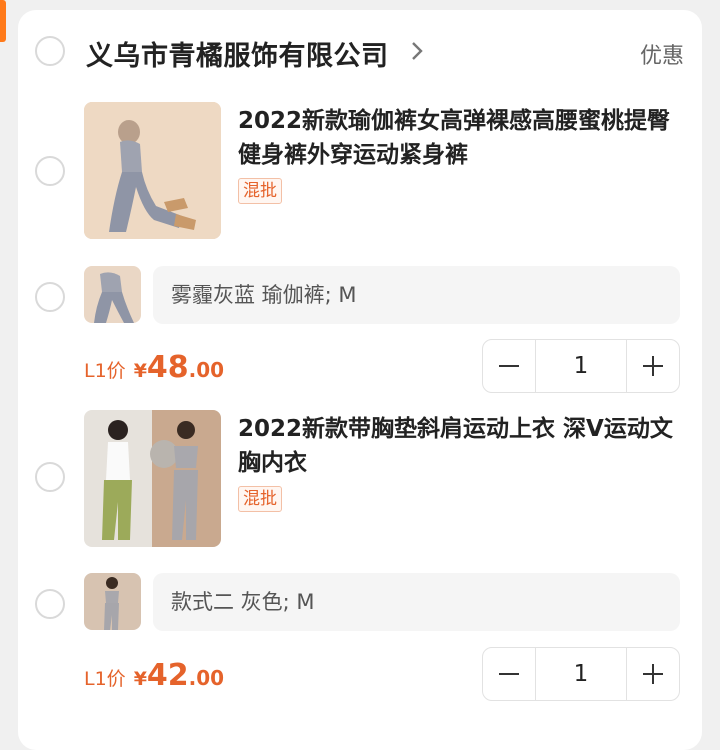 Image resolution: width=720 pixels, height=750 pixels. What do you see at coordinates (3, 21) in the screenshot?
I see `accent-bar` at bounding box center [3, 21].